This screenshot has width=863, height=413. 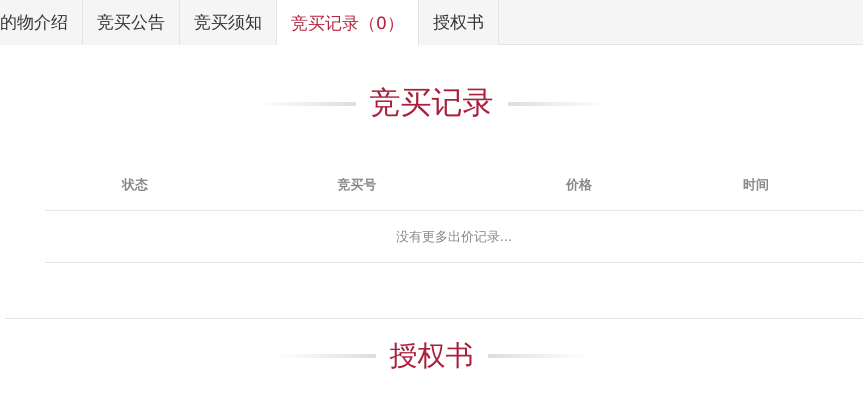 I want to click on column-header: 竞买号, so click(x=357, y=185).